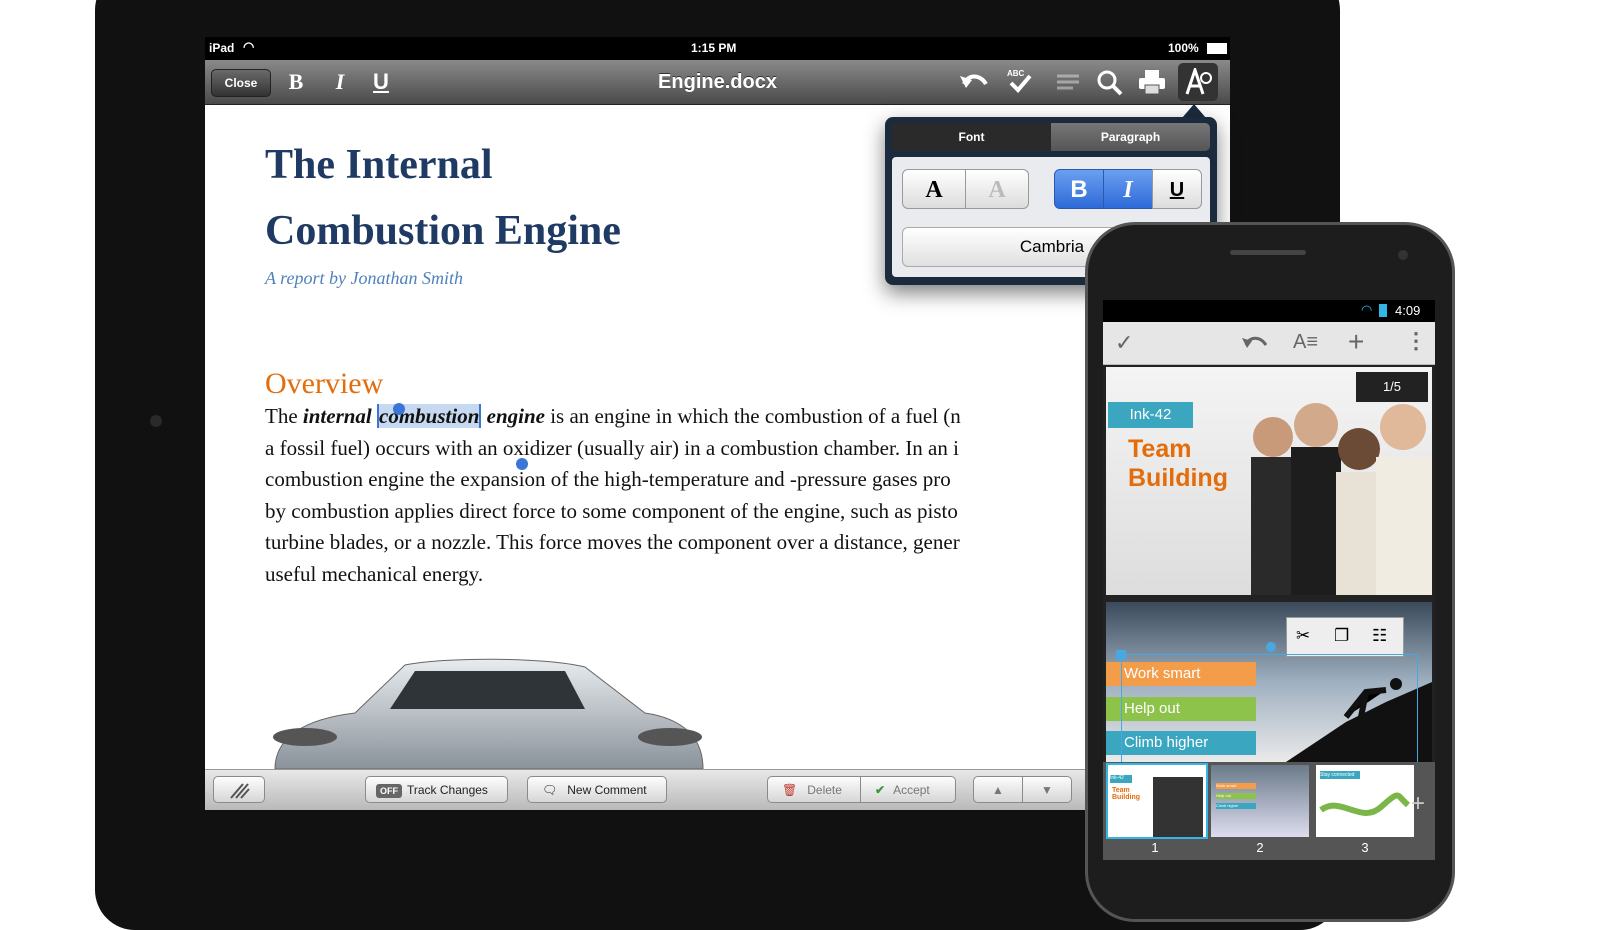  What do you see at coordinates (1178, 807) in the screenshot?
I see `thumb-photo` at bounding box center [1178, 807].